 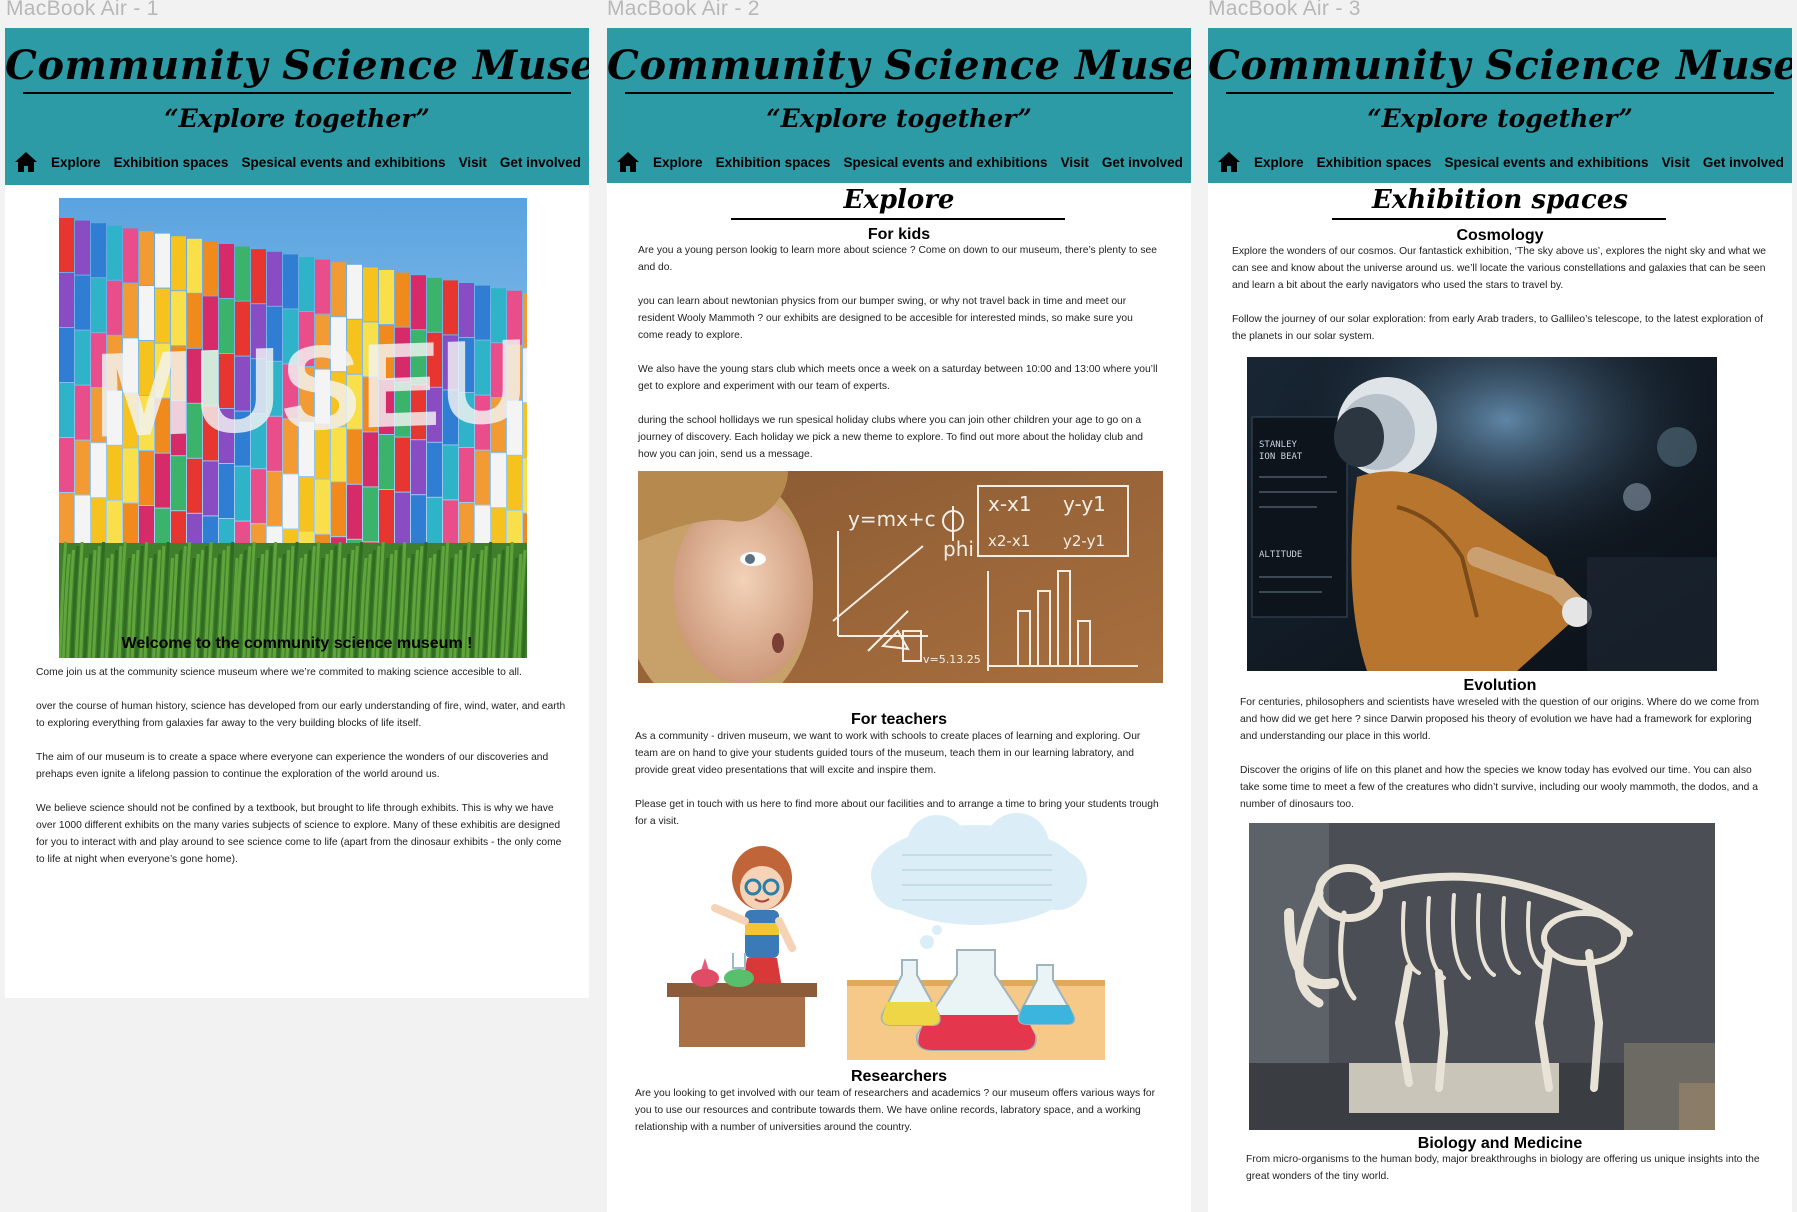 I want to click on astronaut-exhibit-image: STANLEY ION BEAT ALTITUDE, so click(x=1482, y=514).